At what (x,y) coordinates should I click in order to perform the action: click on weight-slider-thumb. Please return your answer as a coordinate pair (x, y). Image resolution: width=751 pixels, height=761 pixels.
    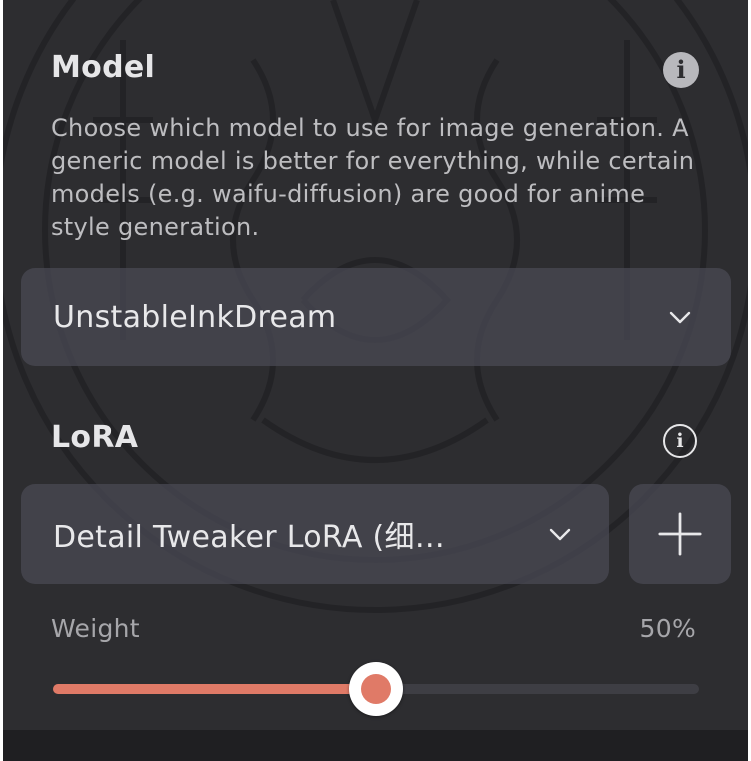
    Looking at the image, I should click on (376, 689).